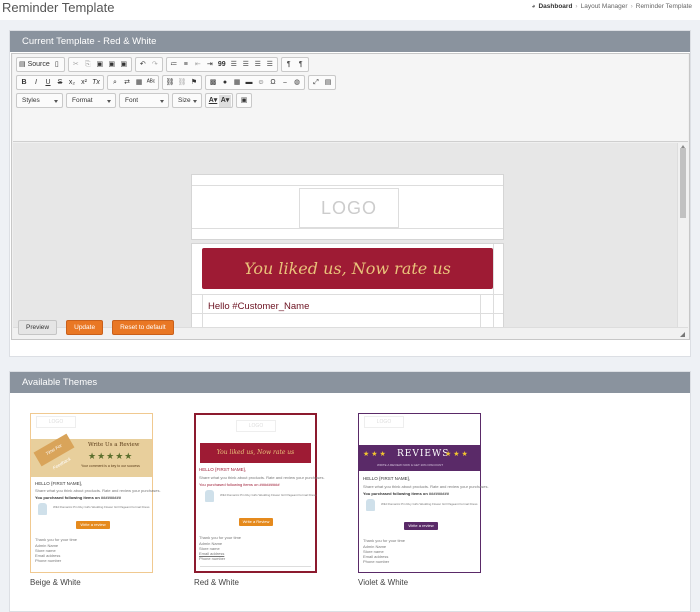 The image size is (700, 612). What do you see at coordinates (604, 6) in the screenshot?
I see `breadcrumb-layout-manager: Layout Manager` at bounding box center [604, 6].